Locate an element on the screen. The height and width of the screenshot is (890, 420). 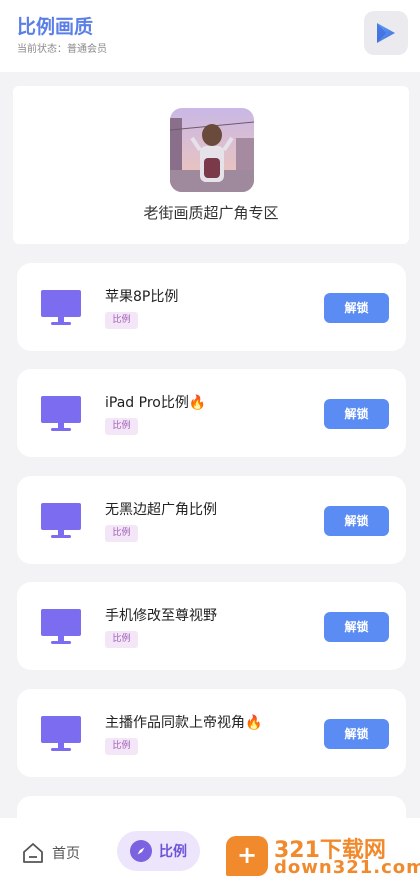
tab-home: 首页 is located at coordinates (51, 853).